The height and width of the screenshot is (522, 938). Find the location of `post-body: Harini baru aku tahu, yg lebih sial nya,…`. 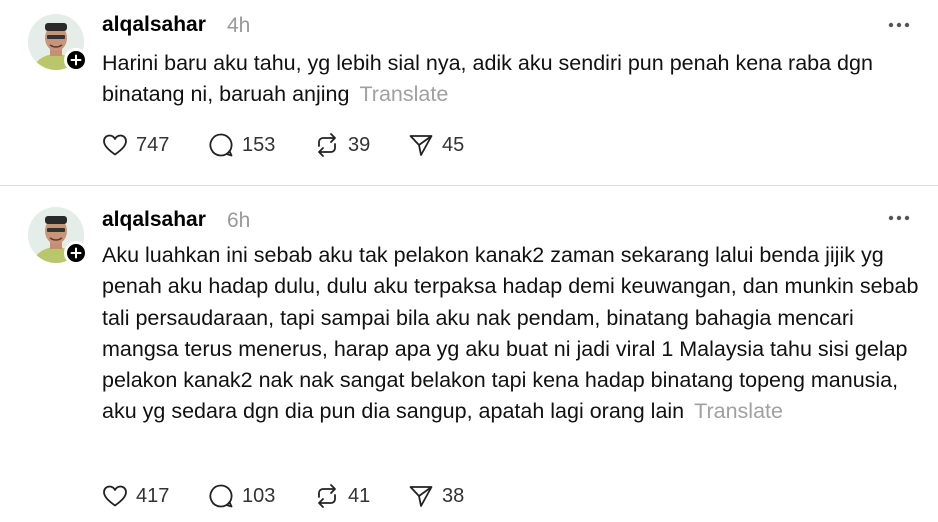

post-body: Harini baru aku tahu, yg lebih sial nya,… is located at coordinates (487, 79).